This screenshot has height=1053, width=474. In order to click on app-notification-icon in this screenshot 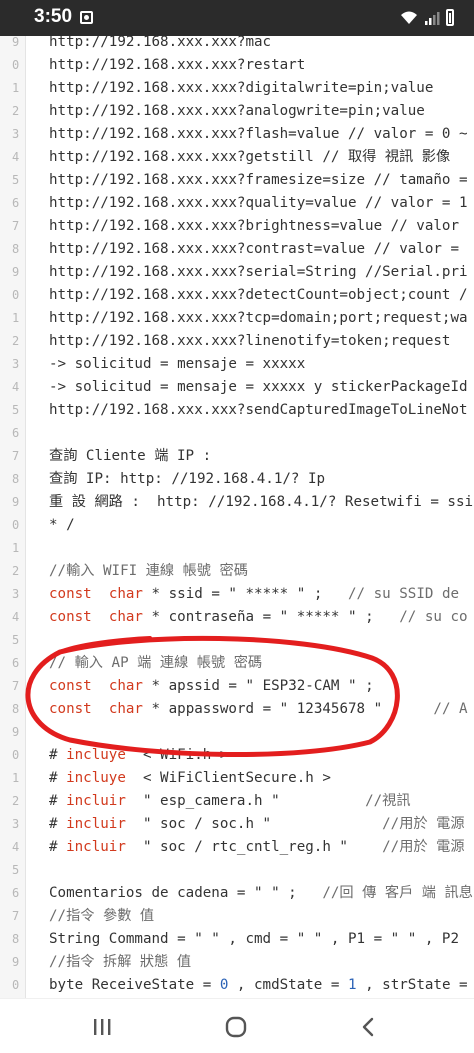, I will do `click(86, 17)`.